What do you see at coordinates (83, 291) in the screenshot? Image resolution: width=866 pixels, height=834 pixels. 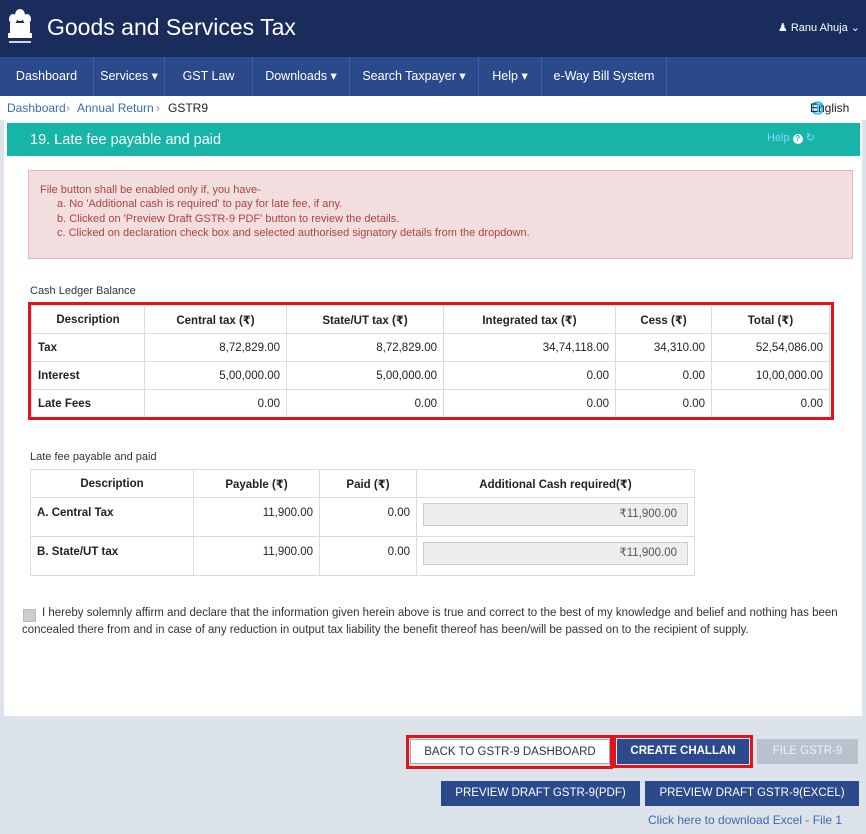 I see `cash-ledger-label: Cash Ledger Balance` at bounding box center [83, 291].